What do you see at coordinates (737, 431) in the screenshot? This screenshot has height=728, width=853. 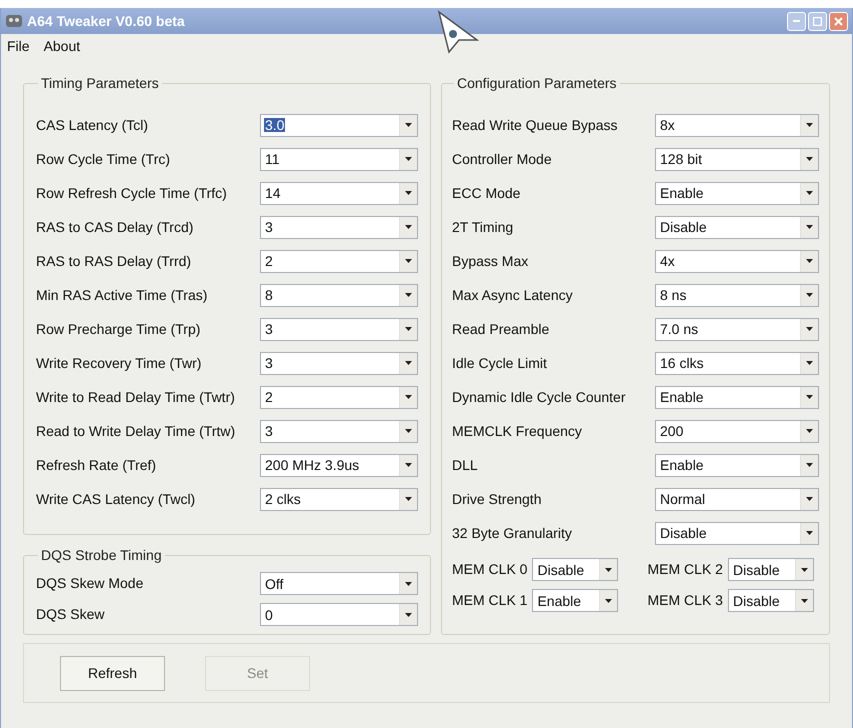 I see `dropdown: 200` at bounding box center [737, 431].